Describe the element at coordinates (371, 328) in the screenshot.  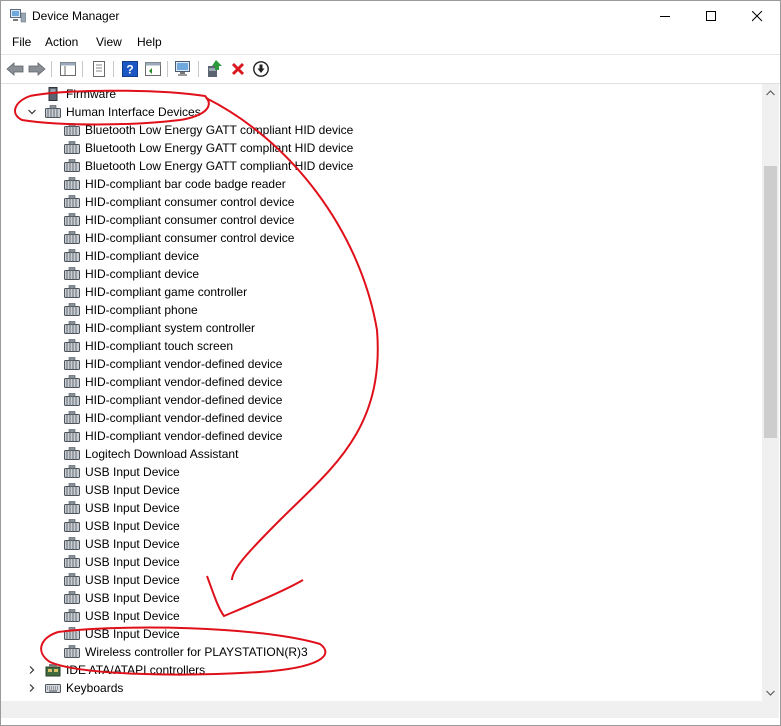
I see `tree-item-hid-device: HID-compliant system controller` at that location.